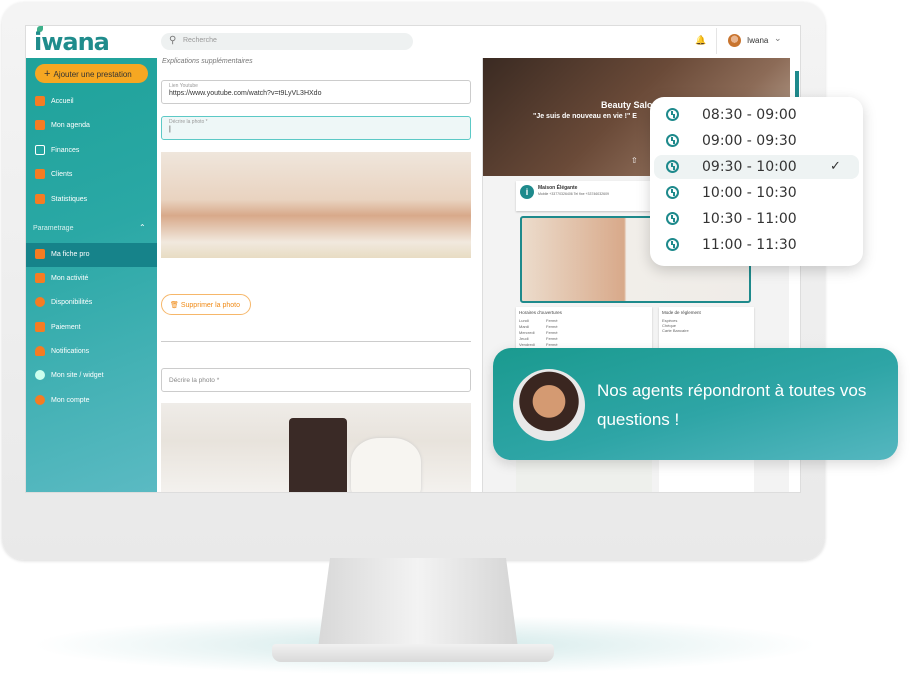  What do you see at coordinates (91, 376) in the screenshot?
I see `sidebar-item-site-widget: Mon site / widget` at bounding box center [91, 376].